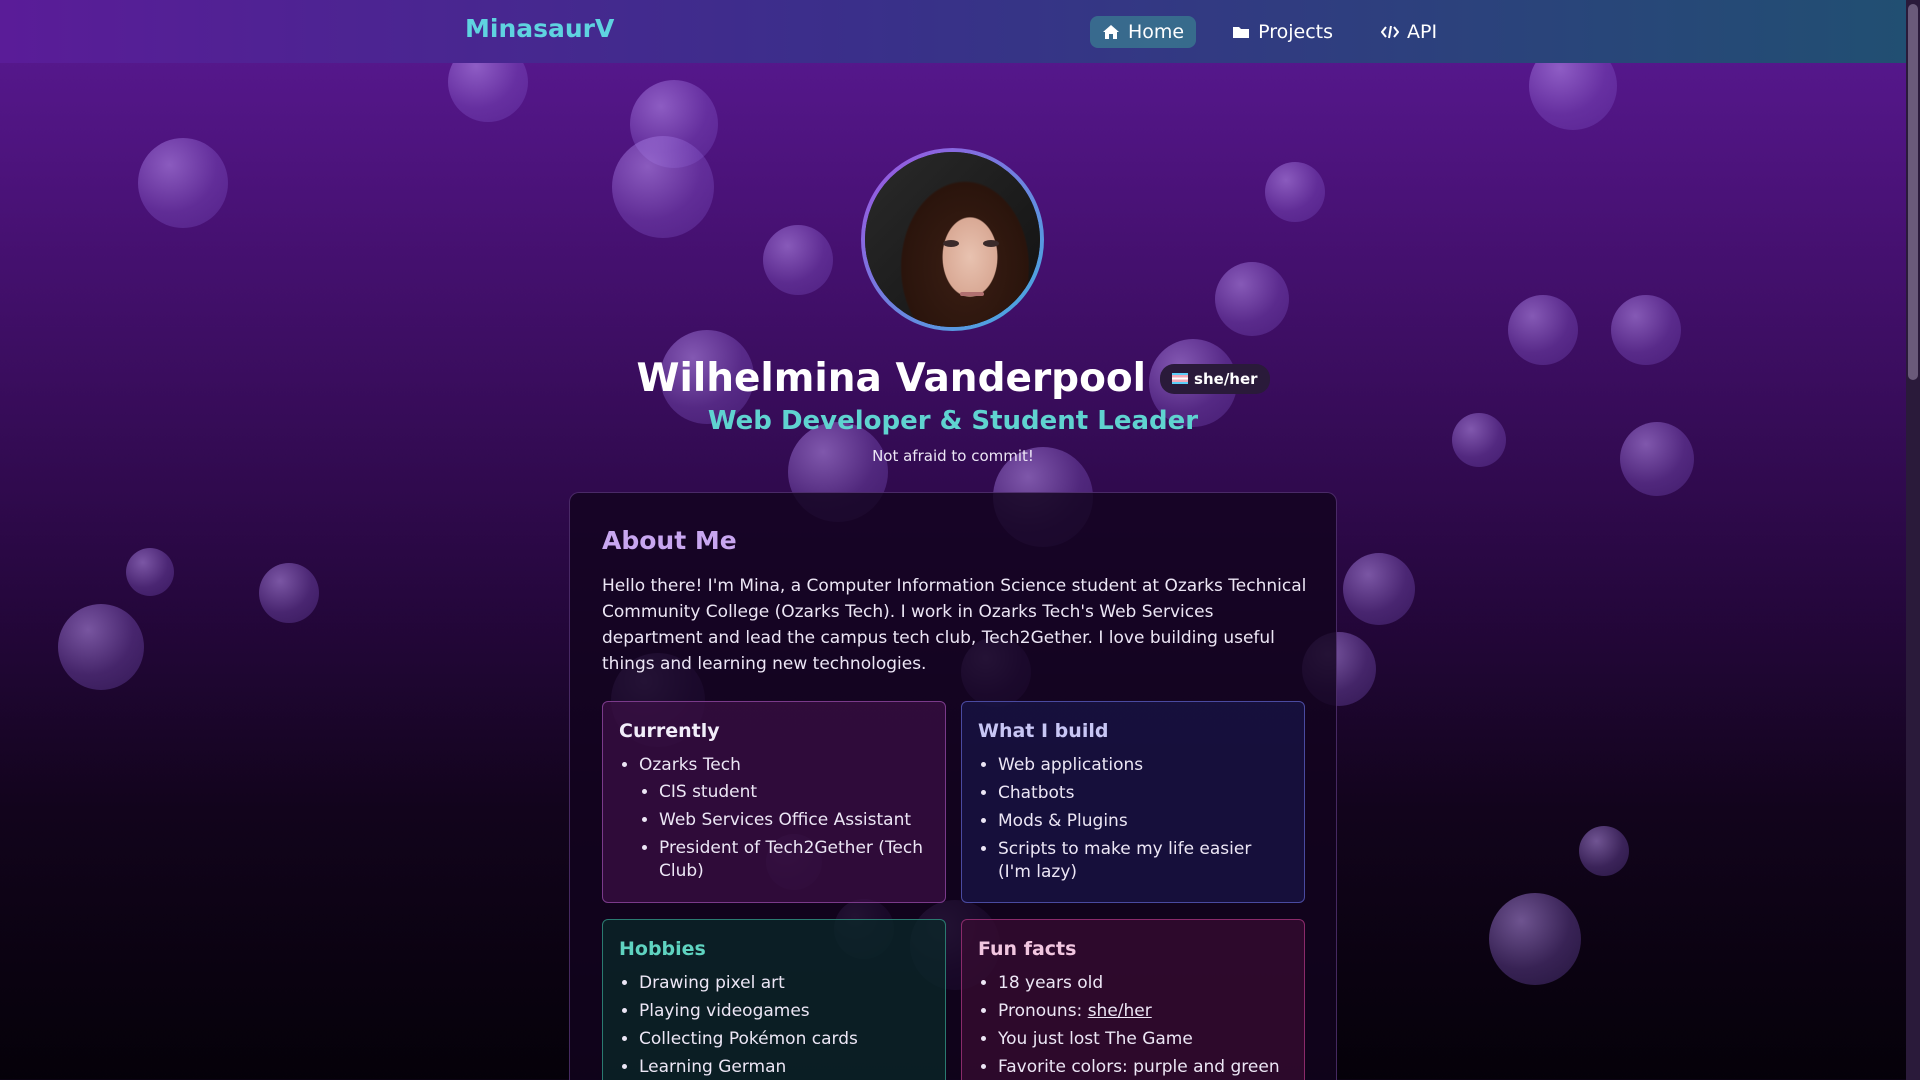 The height and width of the screenshot is (1080, 1920). I want to click on list-item: Learning German, so click(784, 1067).